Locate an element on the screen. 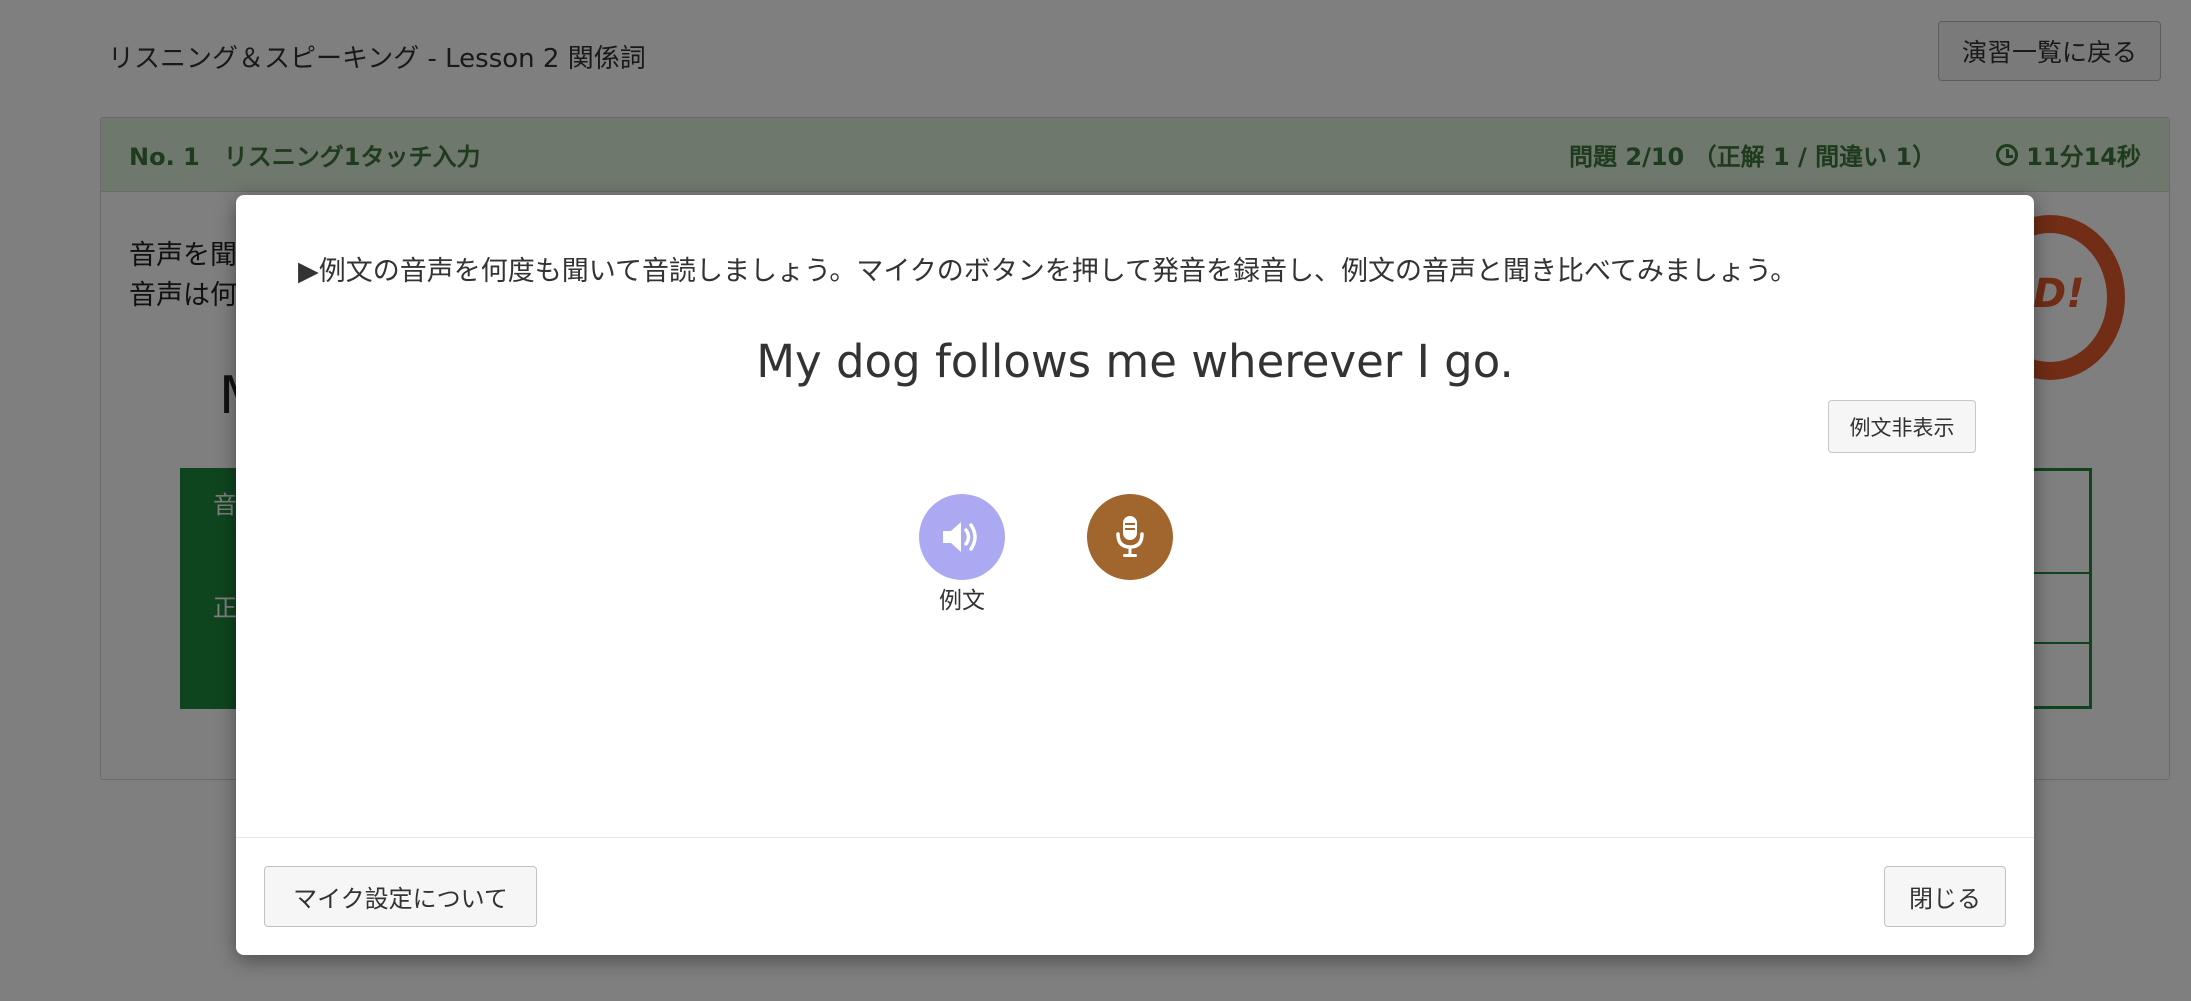 This screenshot has height=1001, width=2191. play-example-button is located at coordinates (962, 537).